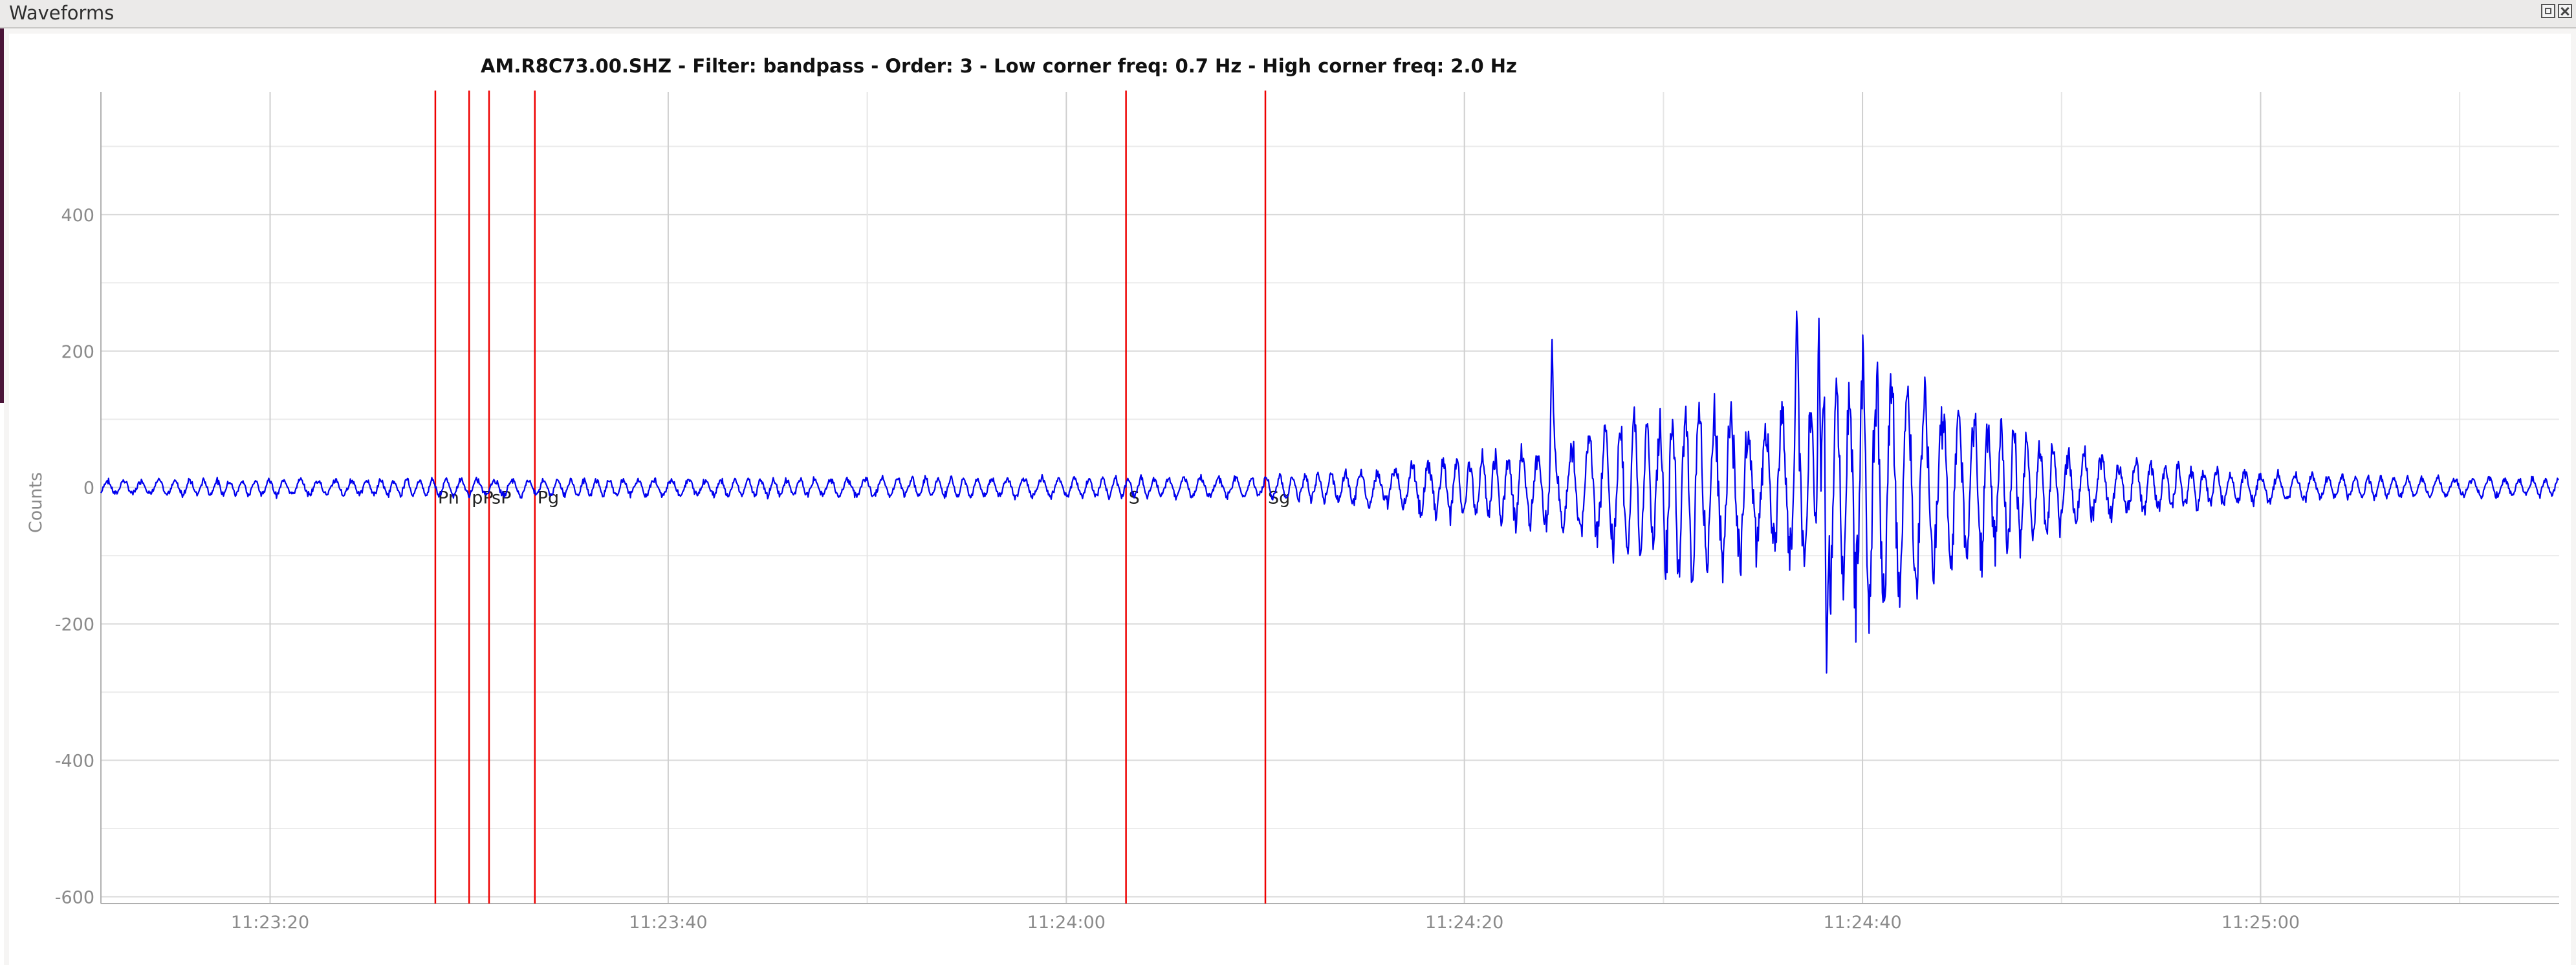  Describe the element at coordinates (2548, 11) in the screenshot. I see `float-window-icon` at that location.